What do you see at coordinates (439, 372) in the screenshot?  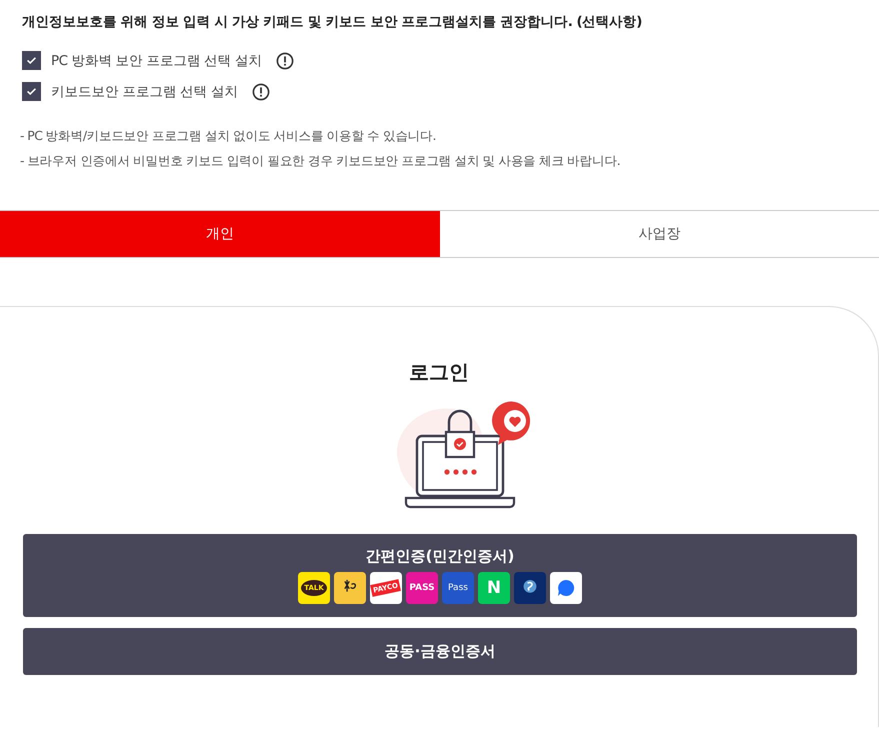 I see `login-title: 로그인` at bounding box center [439, 372].